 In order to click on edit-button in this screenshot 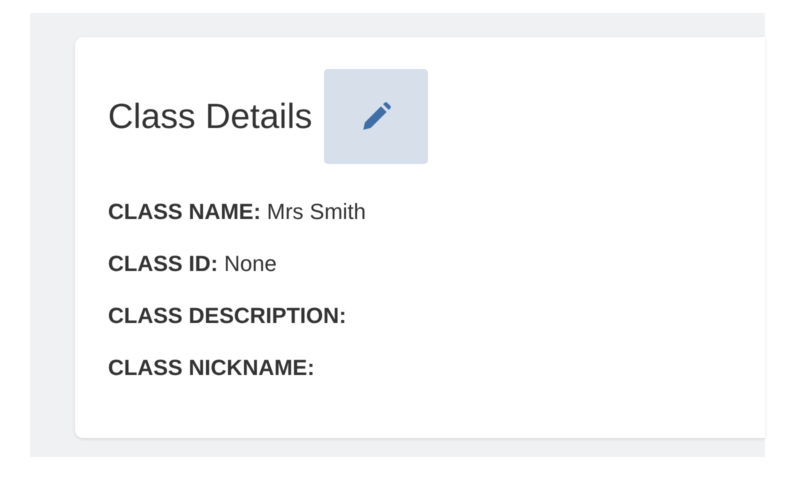, I will do `click(376, 116)`.